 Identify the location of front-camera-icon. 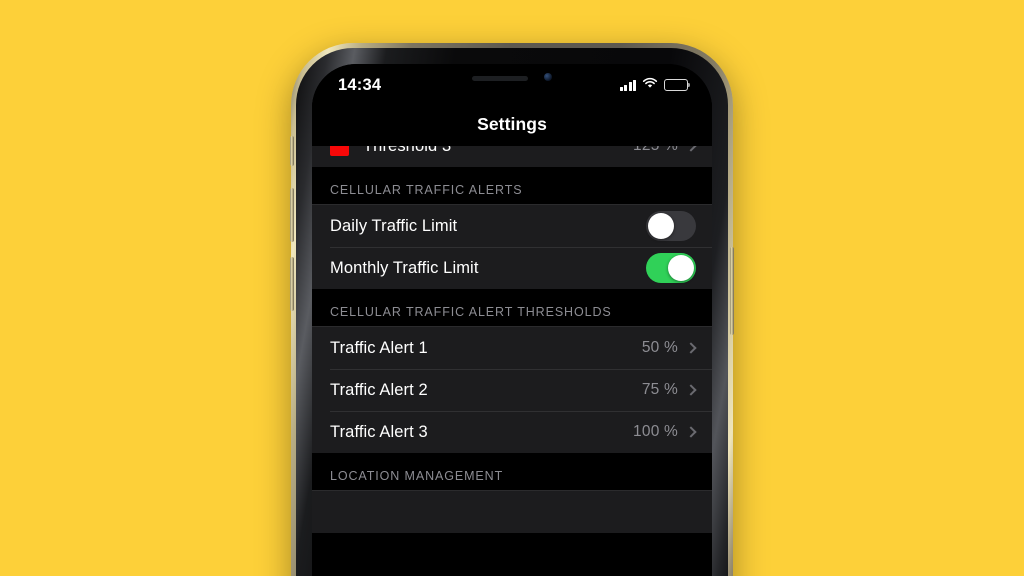
(548, 77).